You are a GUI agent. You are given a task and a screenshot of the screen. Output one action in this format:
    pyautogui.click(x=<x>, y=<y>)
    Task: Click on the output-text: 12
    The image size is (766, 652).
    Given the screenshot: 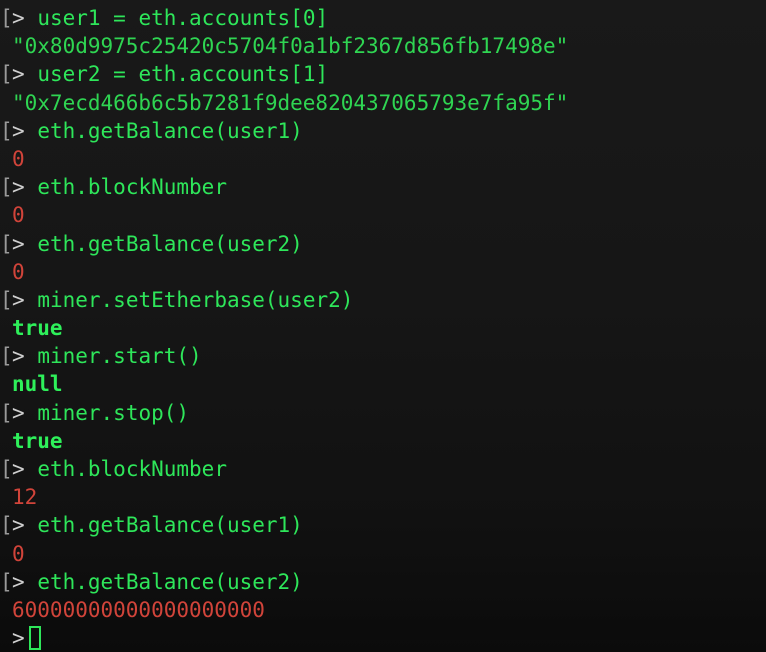 What is the action you would take?
    pyautogui.click(x=25, y=497)
    